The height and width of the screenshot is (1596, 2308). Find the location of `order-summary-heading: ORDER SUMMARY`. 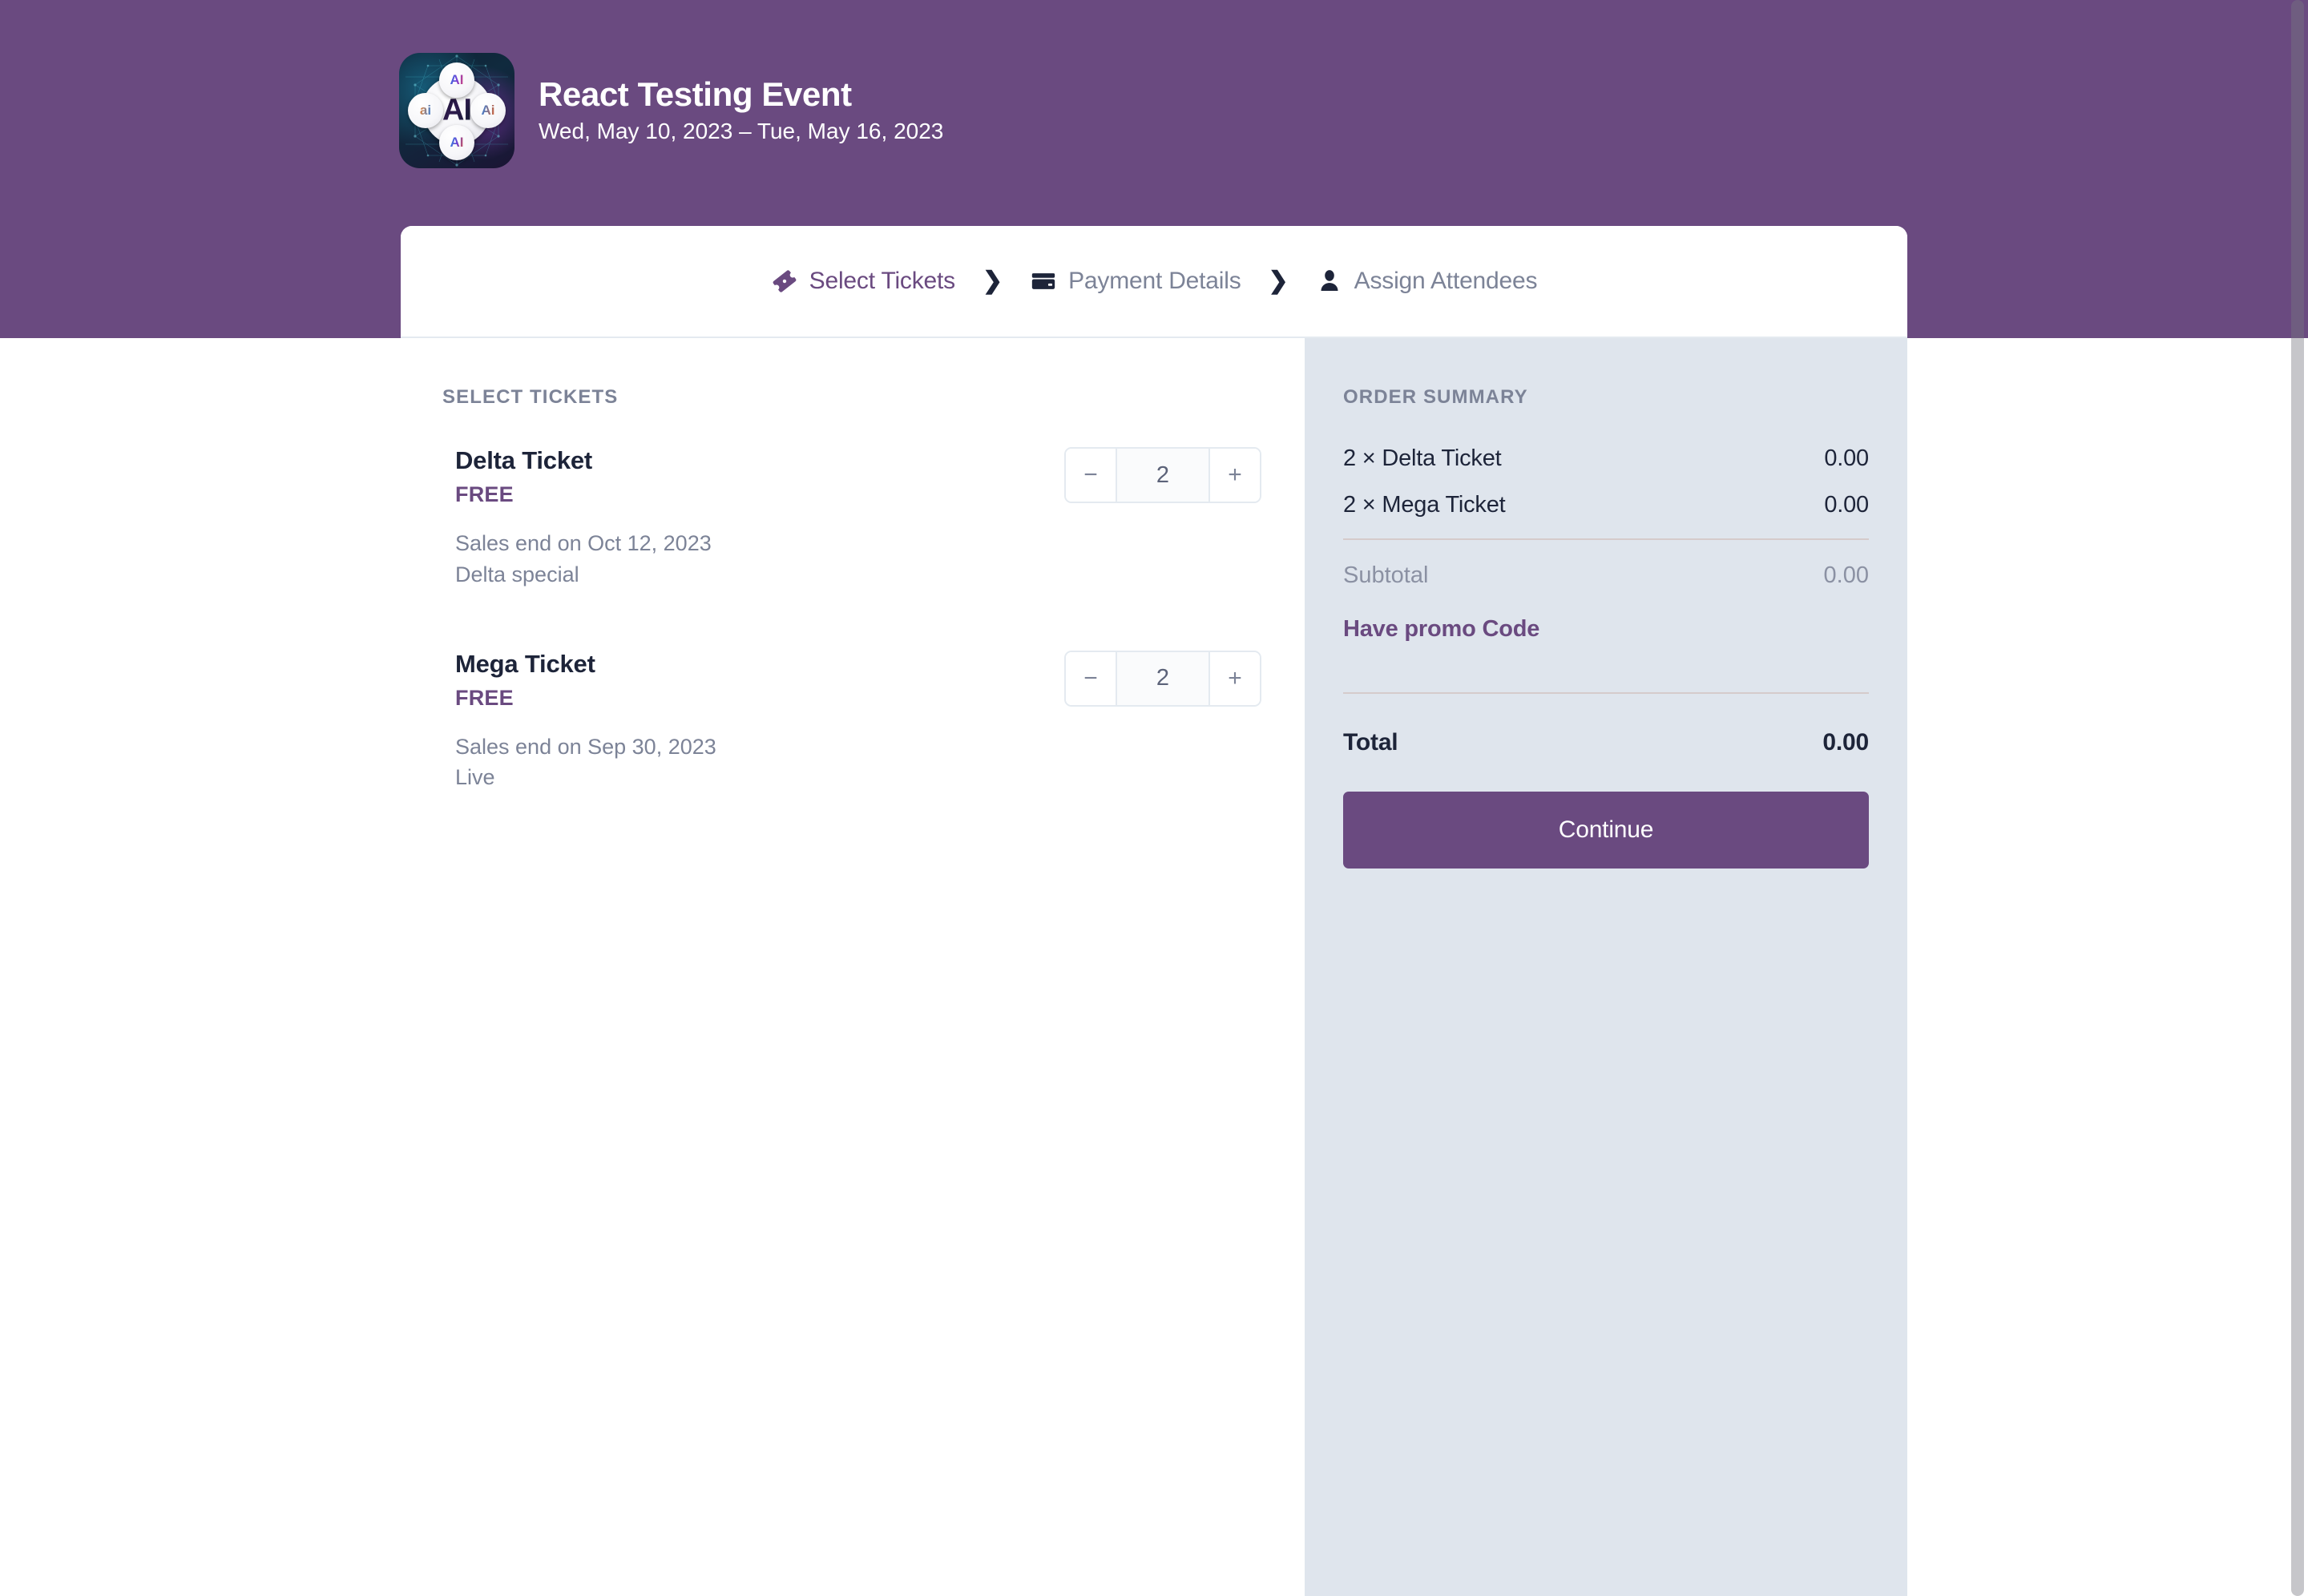

order-summary-heading: ORDER SUMMARY is located at coordinates (1435, 397).